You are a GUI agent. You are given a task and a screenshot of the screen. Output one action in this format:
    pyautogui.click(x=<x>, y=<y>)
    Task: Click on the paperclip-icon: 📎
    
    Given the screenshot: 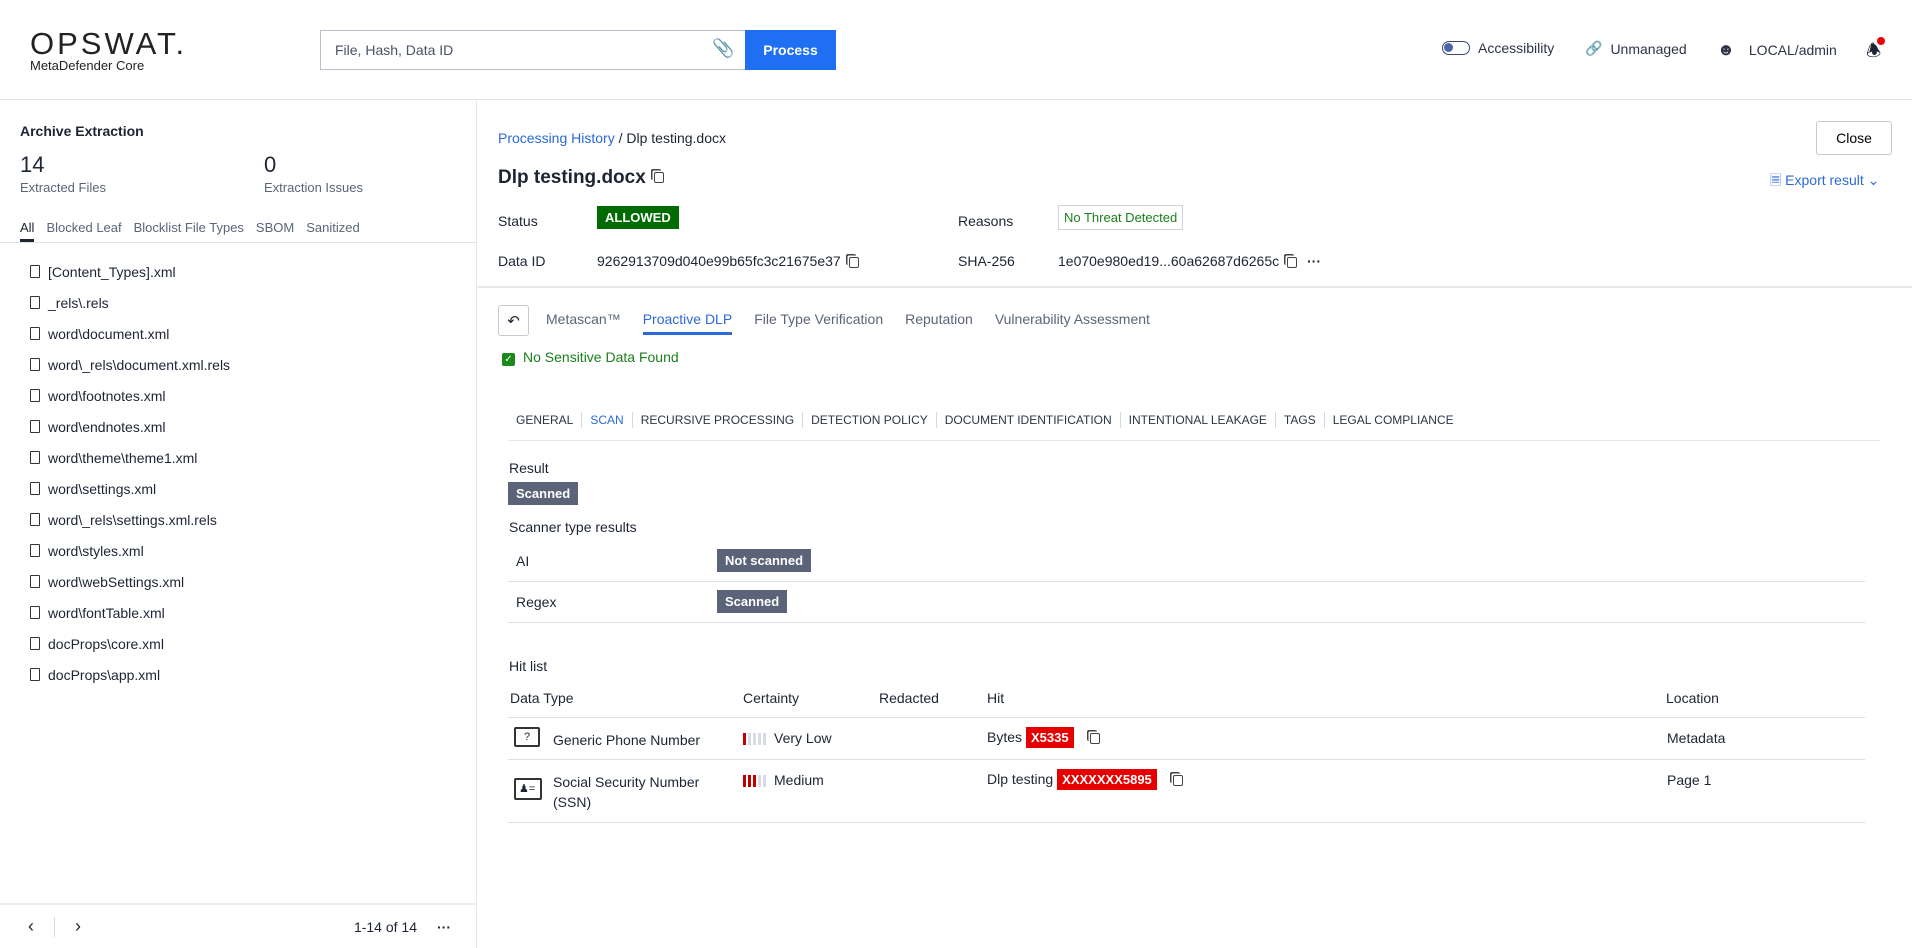 What is the action you would take?
    pyautogui.click(x=723, y=48)
    